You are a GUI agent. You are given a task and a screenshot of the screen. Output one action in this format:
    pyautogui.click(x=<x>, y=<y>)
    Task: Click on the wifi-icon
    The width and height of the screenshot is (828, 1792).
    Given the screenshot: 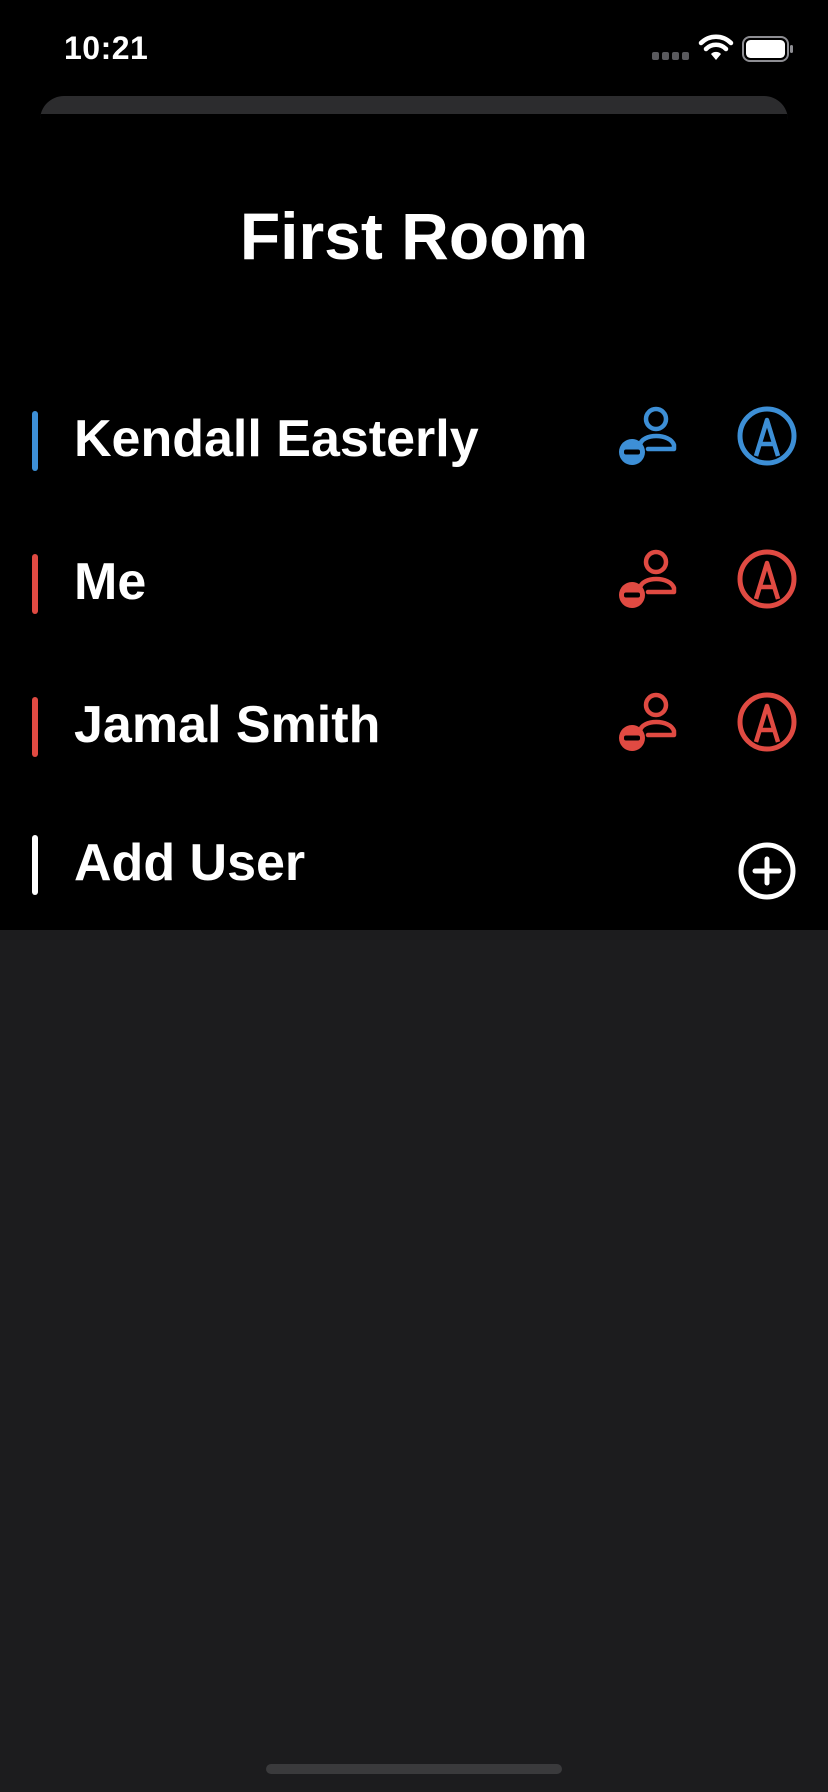 What is the action you would take?
    pyautogui.click(x=716, y=47)
    